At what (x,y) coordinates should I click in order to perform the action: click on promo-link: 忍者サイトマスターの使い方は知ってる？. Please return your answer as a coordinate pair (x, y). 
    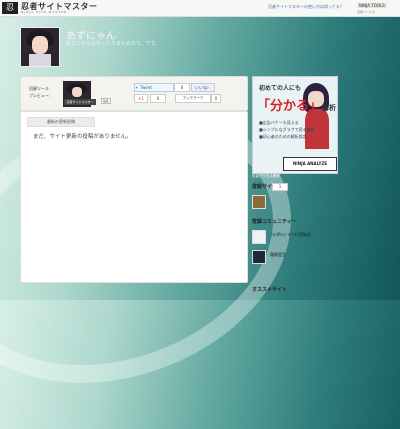
    Looking at the image, I should click on (306, 7).